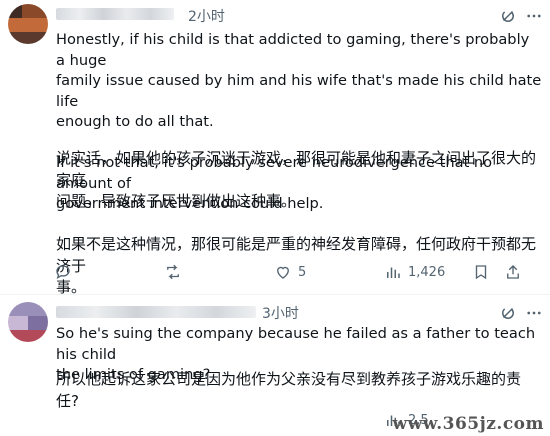 Image resolution: width=550 pixels, height=436 pixels. What do you see at coordinates (393, 272) in the screenshot?
I see `views-icon` at bounding box center [393, 272].